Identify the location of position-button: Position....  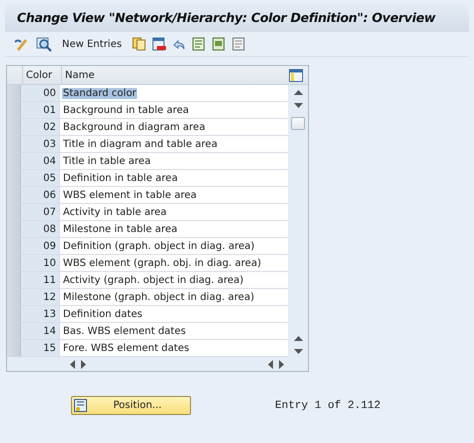
(131, 405).